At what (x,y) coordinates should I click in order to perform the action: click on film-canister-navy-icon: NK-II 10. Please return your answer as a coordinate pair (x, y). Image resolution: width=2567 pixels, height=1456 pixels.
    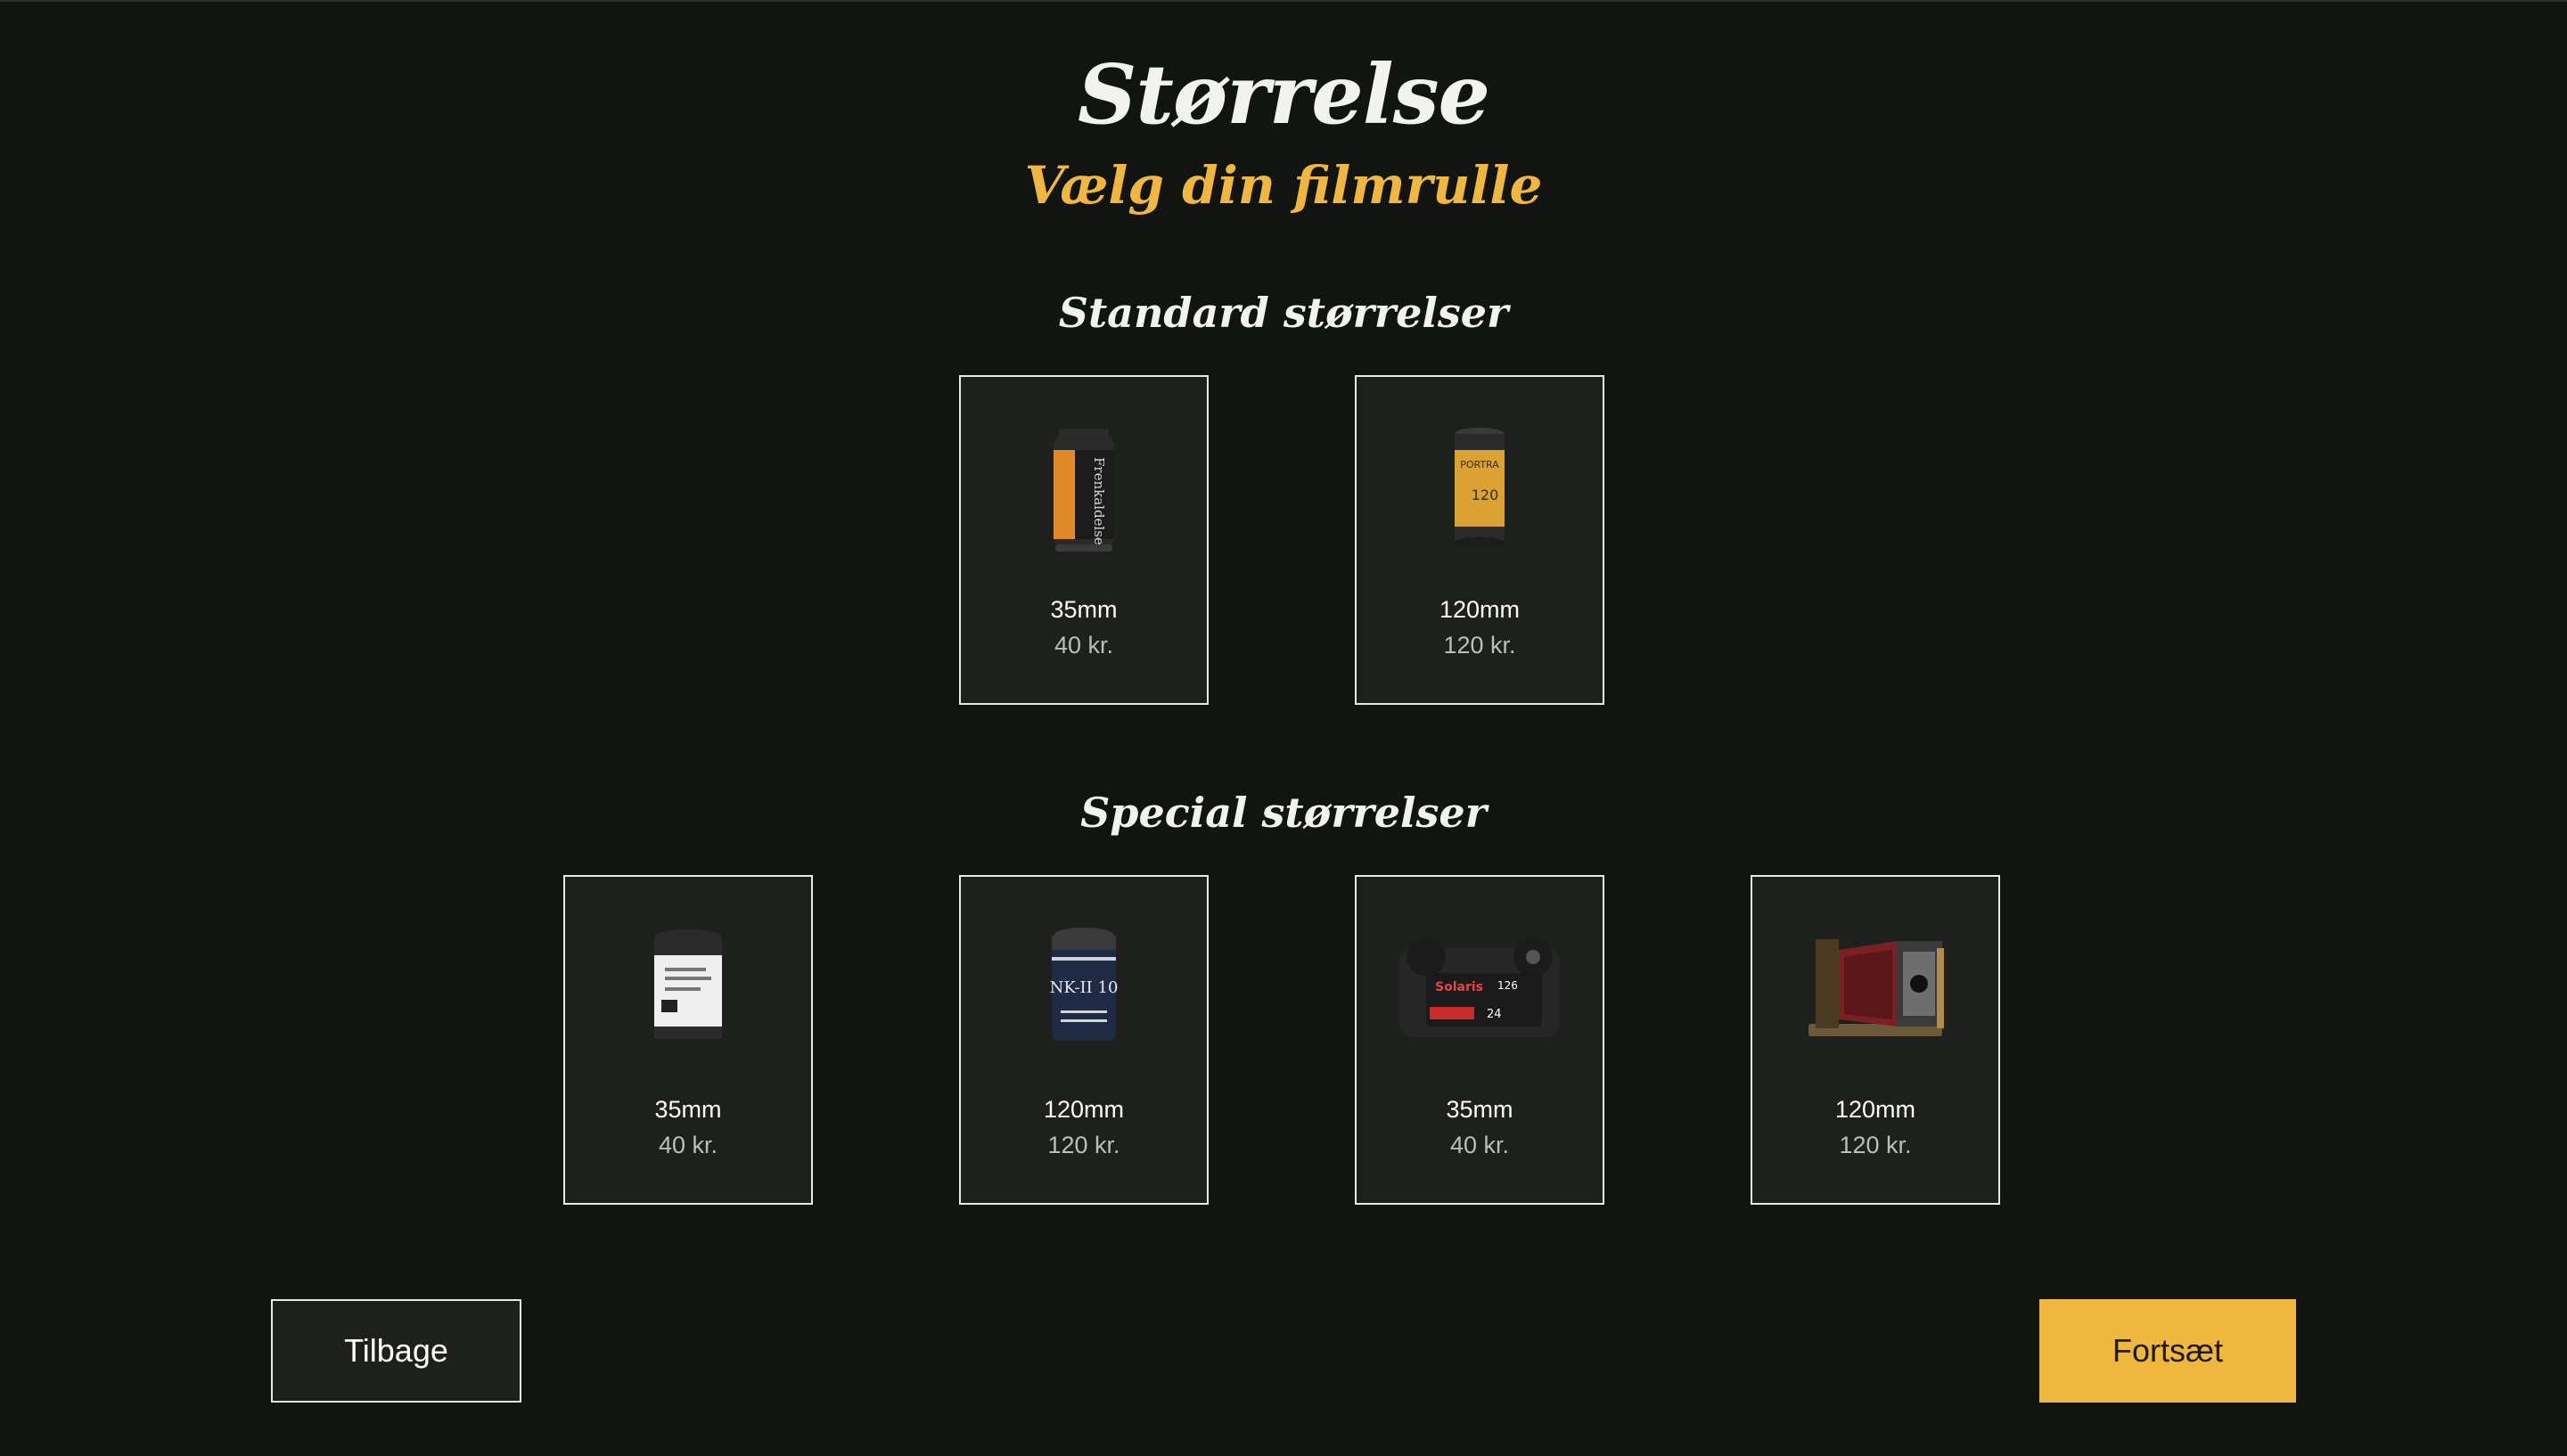
    Looking at the image, I should click on (1084, 988).